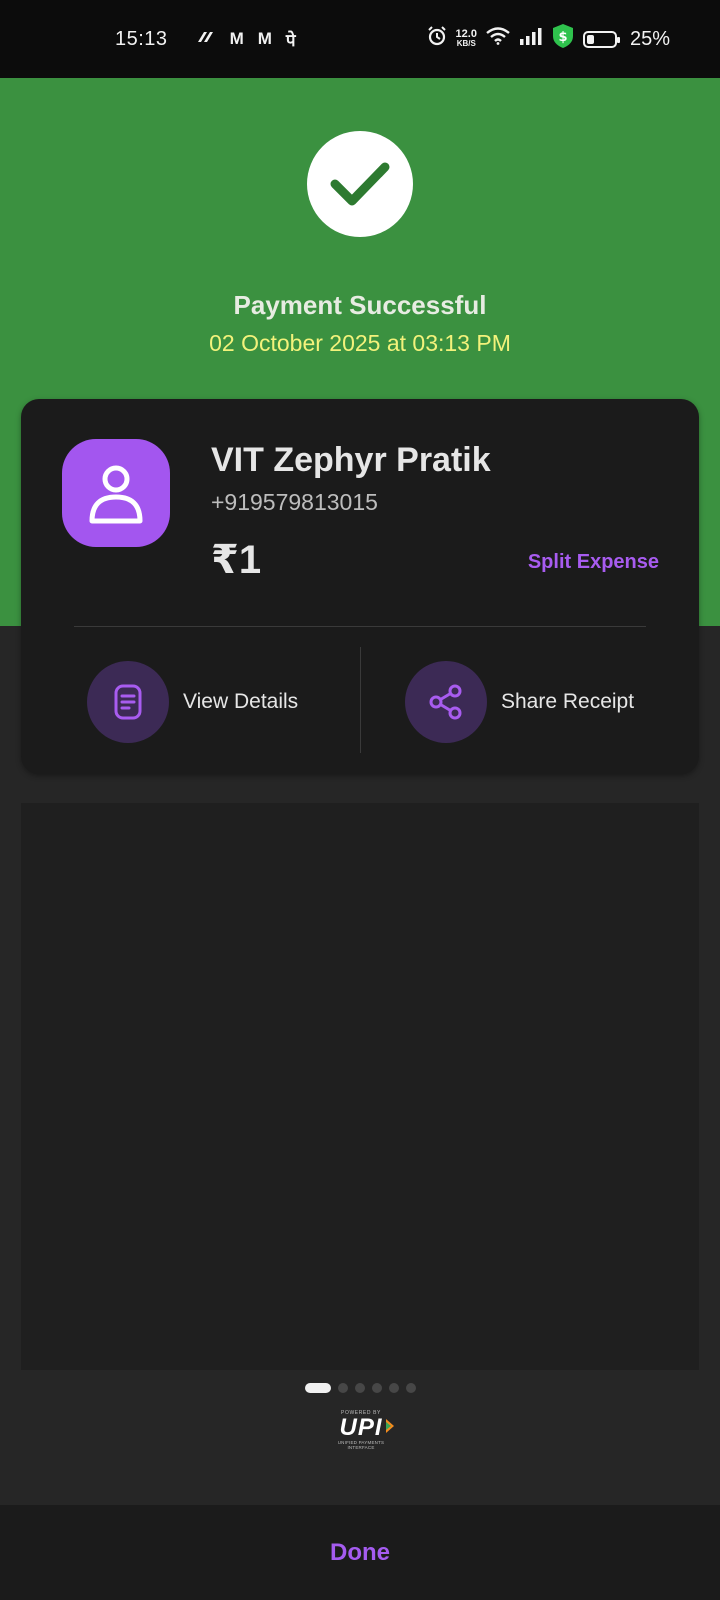 Image resolution: width=720 pixels, height=1600 pixels. I want to click on upi-subtitle: UNIFIED PAYMENTS INTERFACE, so click(361, 1445).